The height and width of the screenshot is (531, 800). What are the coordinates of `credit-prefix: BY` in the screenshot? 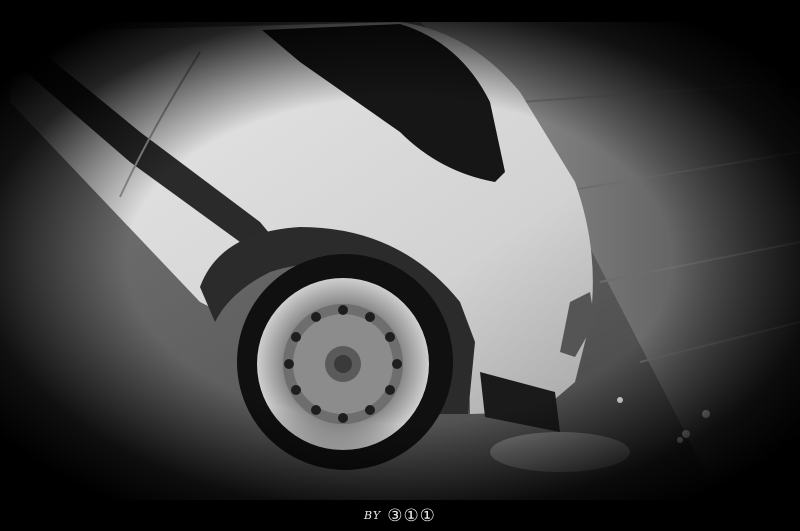 It's located at (373, 515).